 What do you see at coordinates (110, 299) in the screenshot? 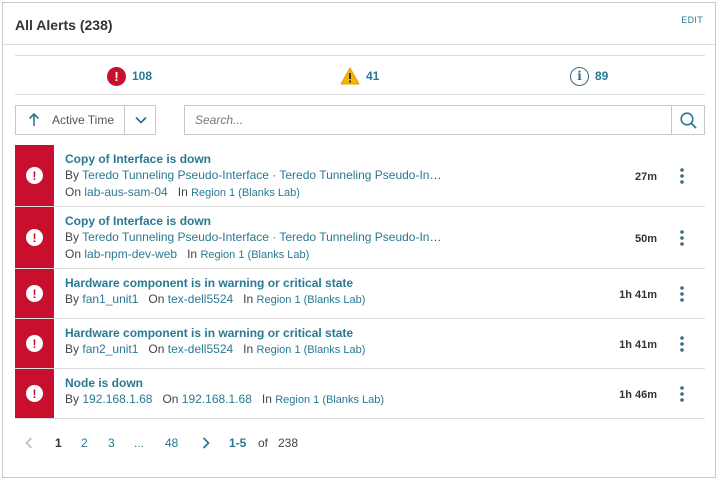
I see `alert-by-link: fan1_unit1` at bounding box center [110, 299].